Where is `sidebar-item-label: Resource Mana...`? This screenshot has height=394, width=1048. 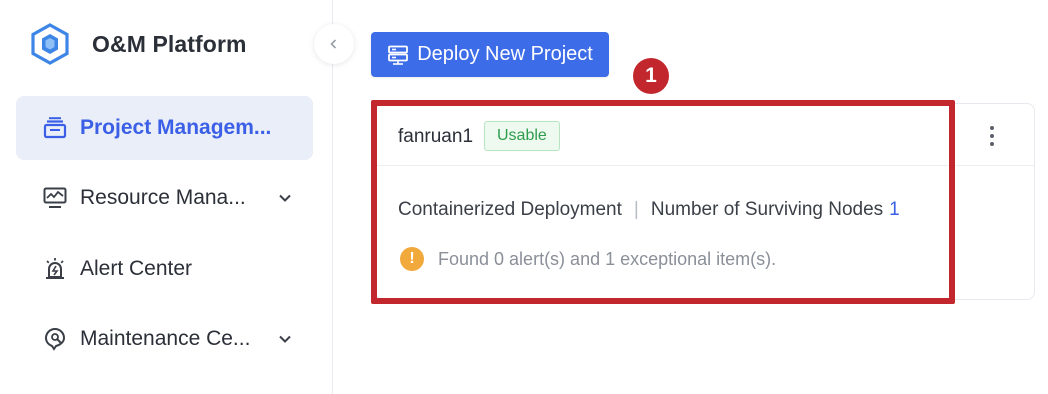
sidebar-item-label: Resource Mana... is located at coordinates (163, 197).